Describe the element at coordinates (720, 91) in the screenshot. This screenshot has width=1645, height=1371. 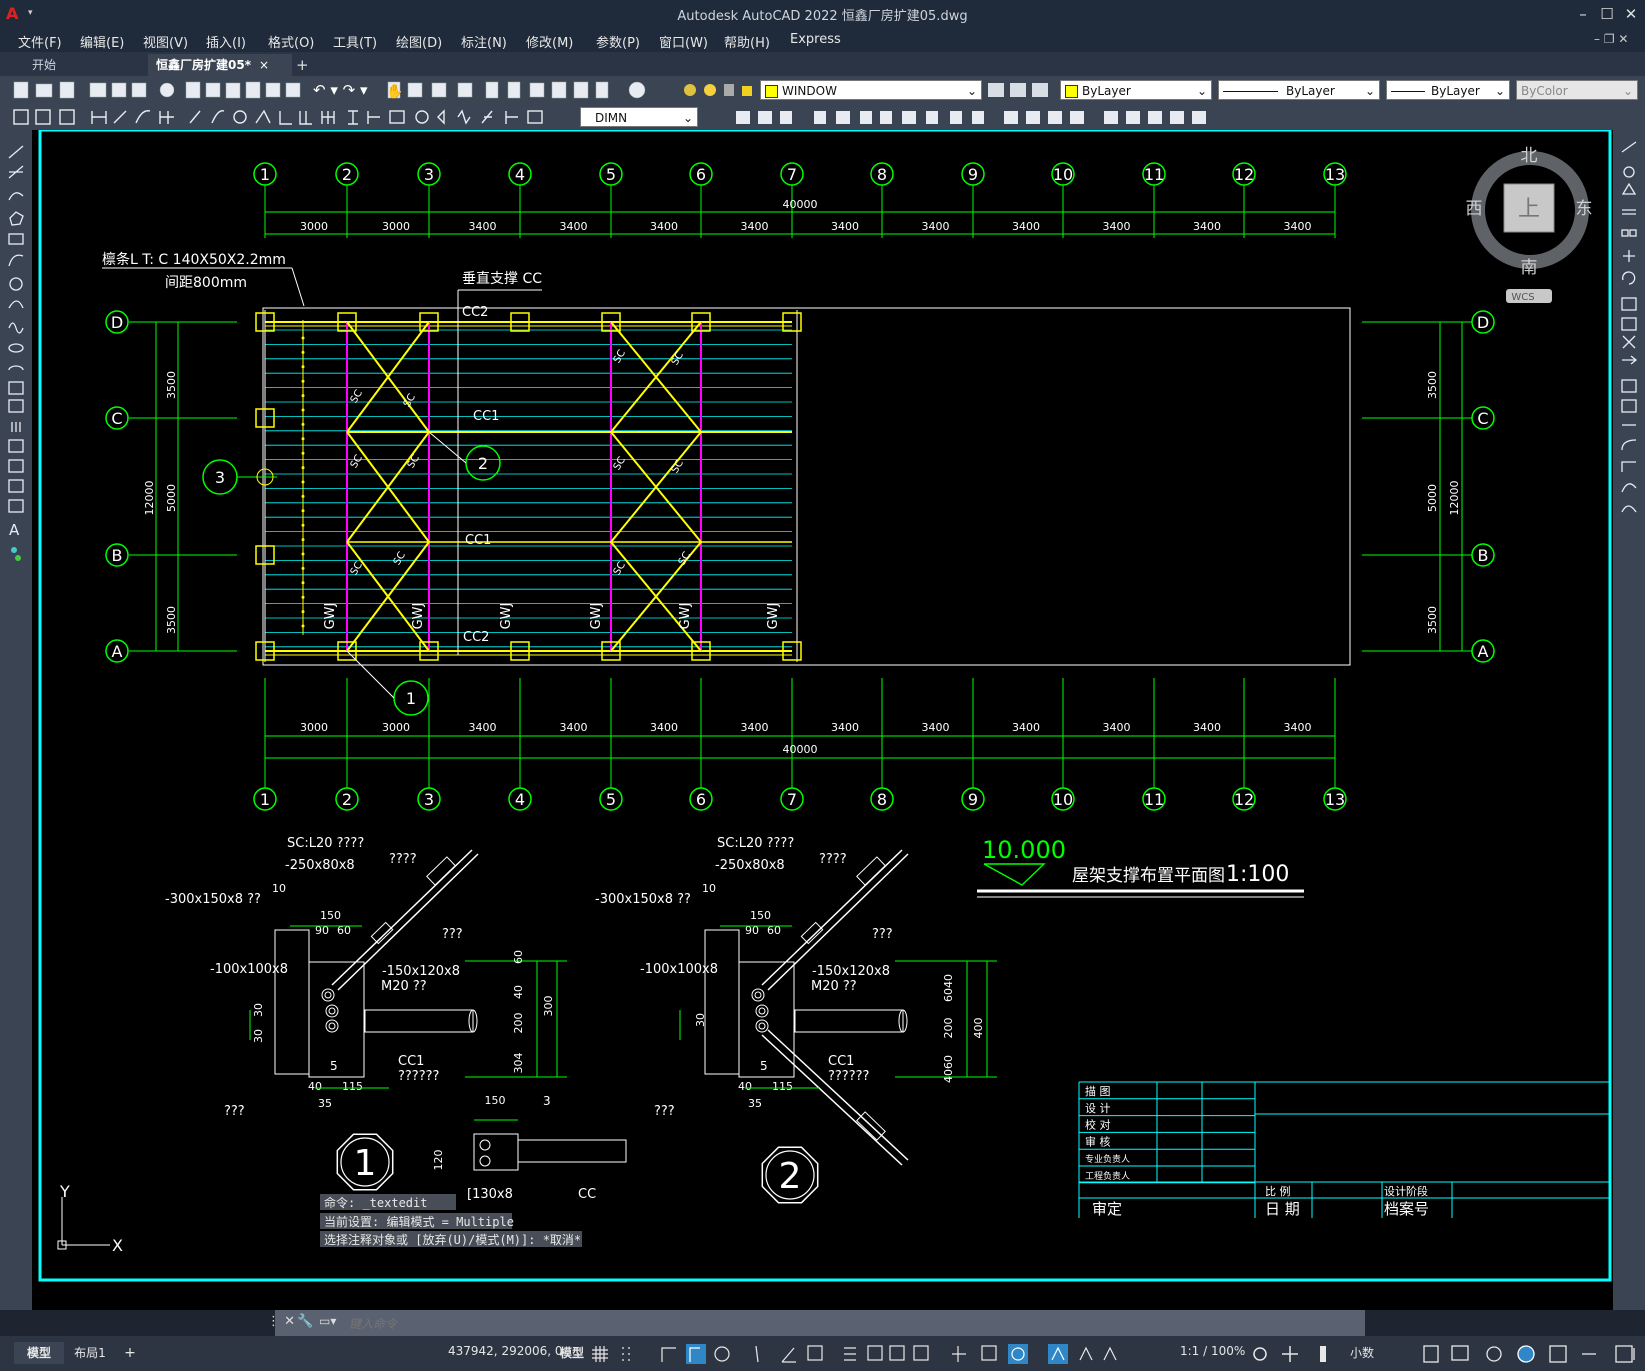
I see `layer-state-icons` at that location.